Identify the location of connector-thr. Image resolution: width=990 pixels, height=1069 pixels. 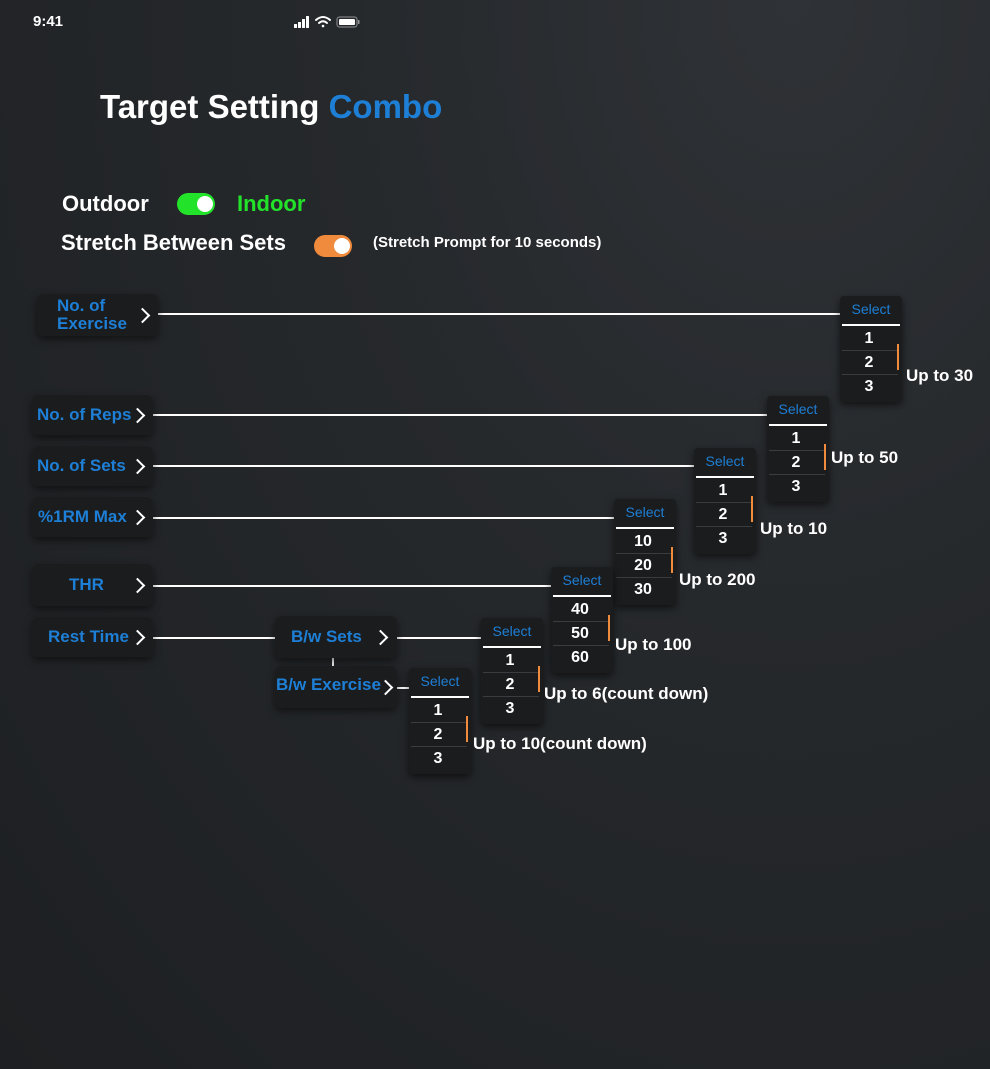
(352, 586).